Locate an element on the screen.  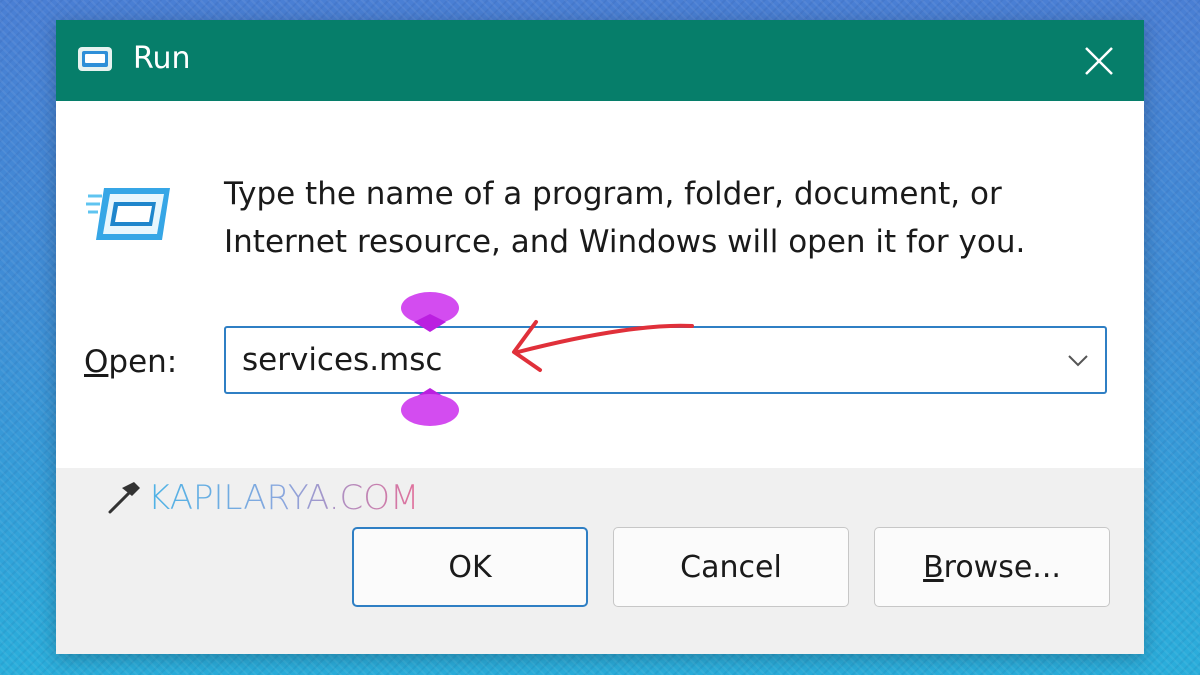
title-bar: Run is located at coordinates (600, 60).